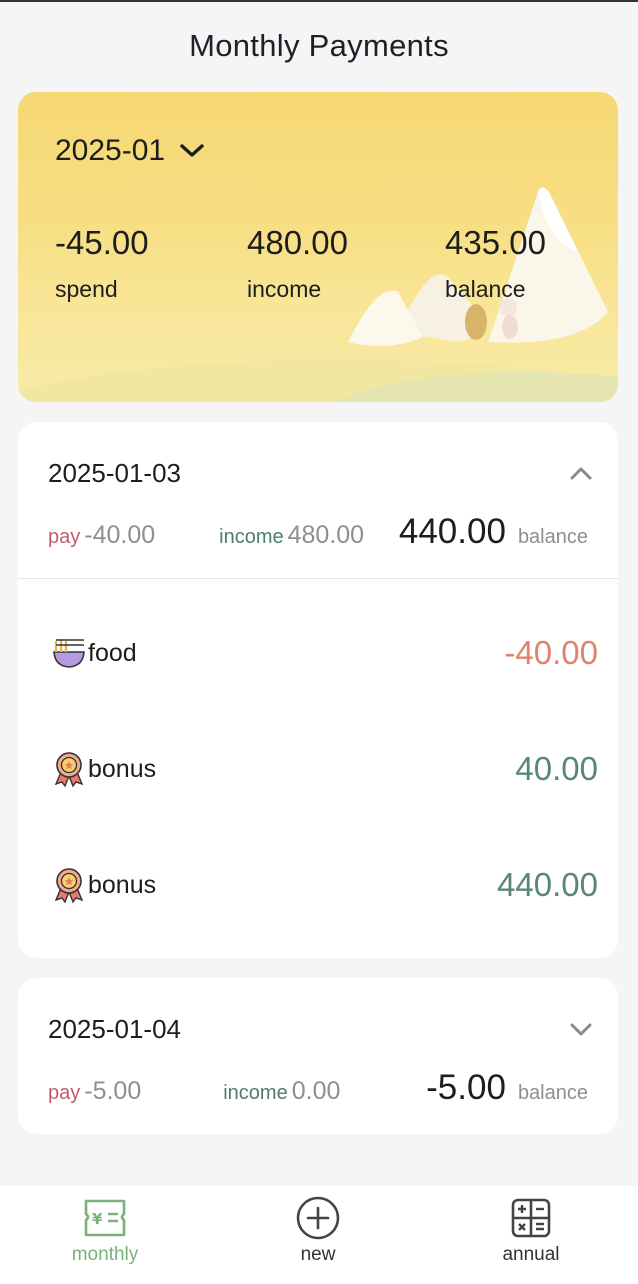 Image resolution: width=638 pixels, height=1284 pixels. I want to click on bottom-tab-bar: ¥ monthly new annual, so click(319, 1235).